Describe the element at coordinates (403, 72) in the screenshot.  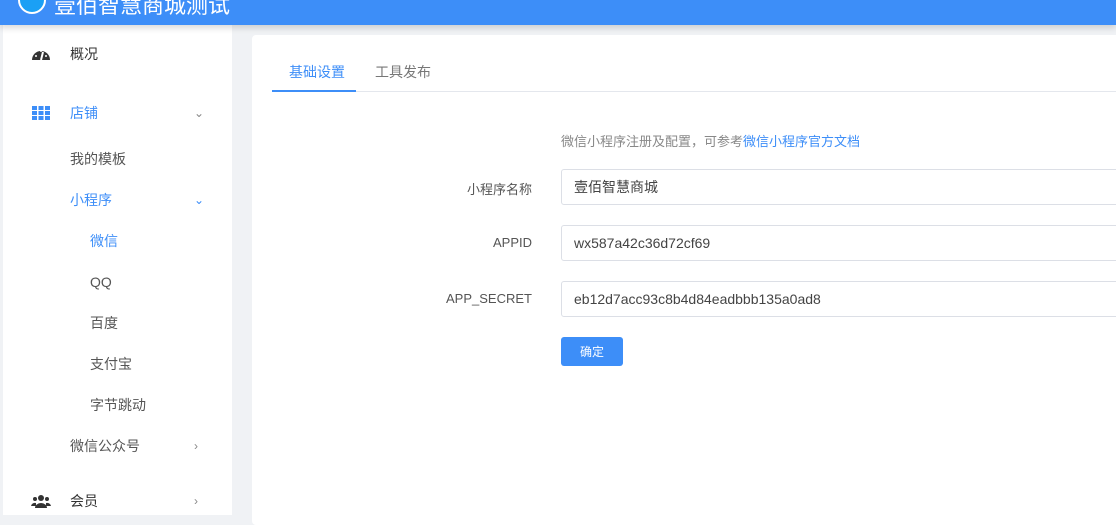
I see `tab-tool-publish: 工具发布` at that location.